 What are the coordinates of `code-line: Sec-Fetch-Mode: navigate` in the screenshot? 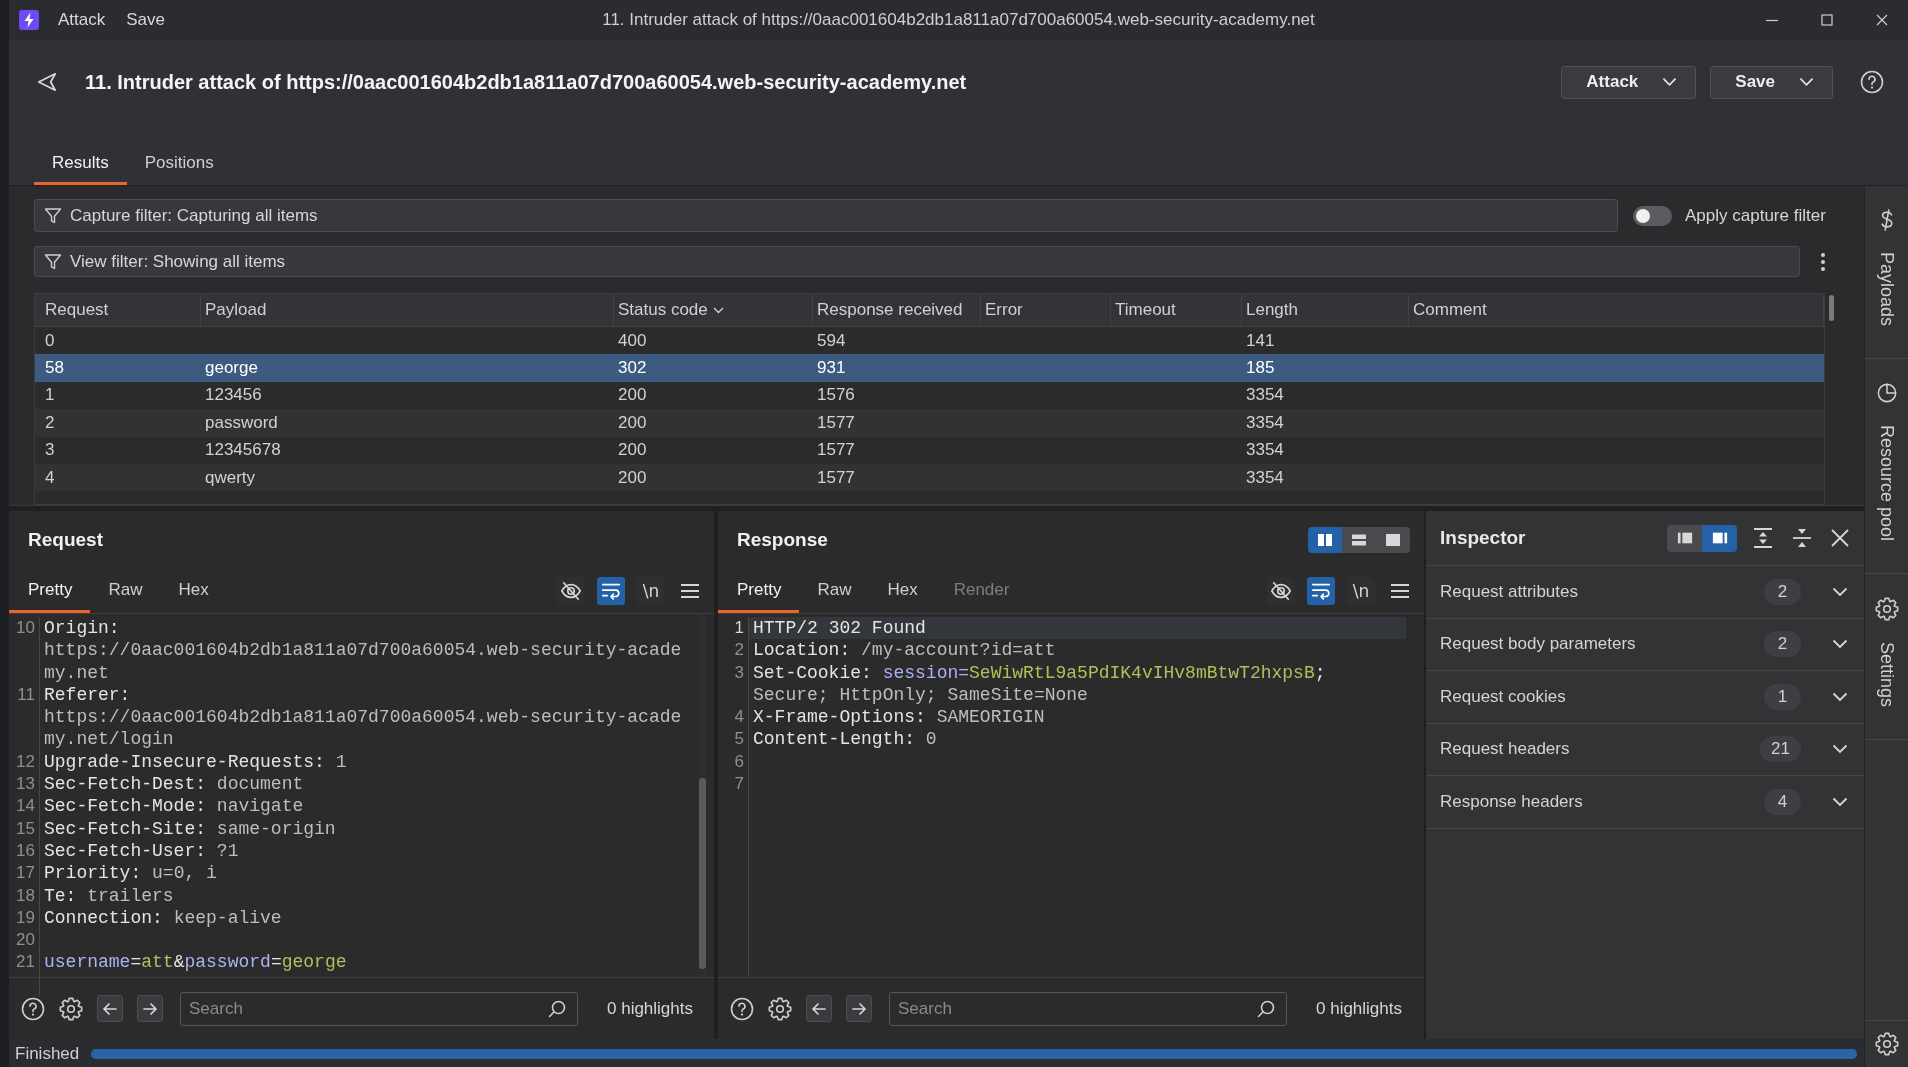 It's located at (174, 806).